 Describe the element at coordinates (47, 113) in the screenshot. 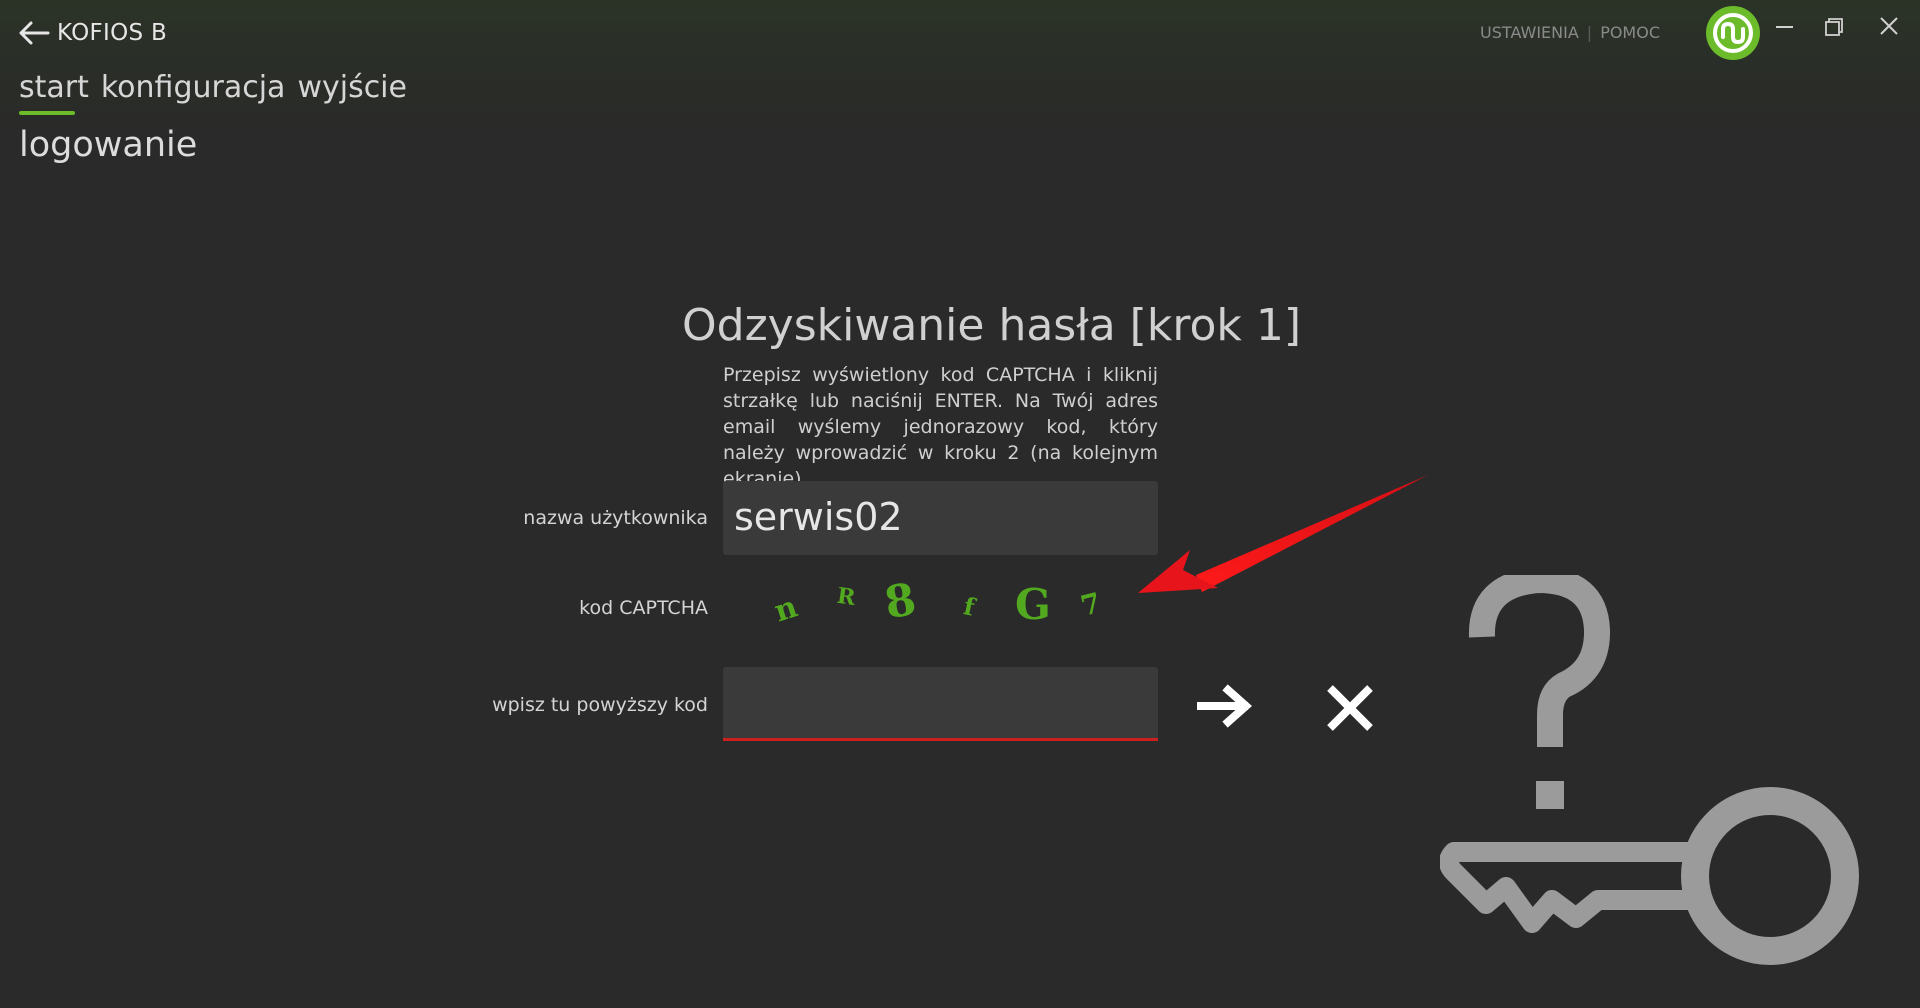

I see `nav-active-indicator` at that location.